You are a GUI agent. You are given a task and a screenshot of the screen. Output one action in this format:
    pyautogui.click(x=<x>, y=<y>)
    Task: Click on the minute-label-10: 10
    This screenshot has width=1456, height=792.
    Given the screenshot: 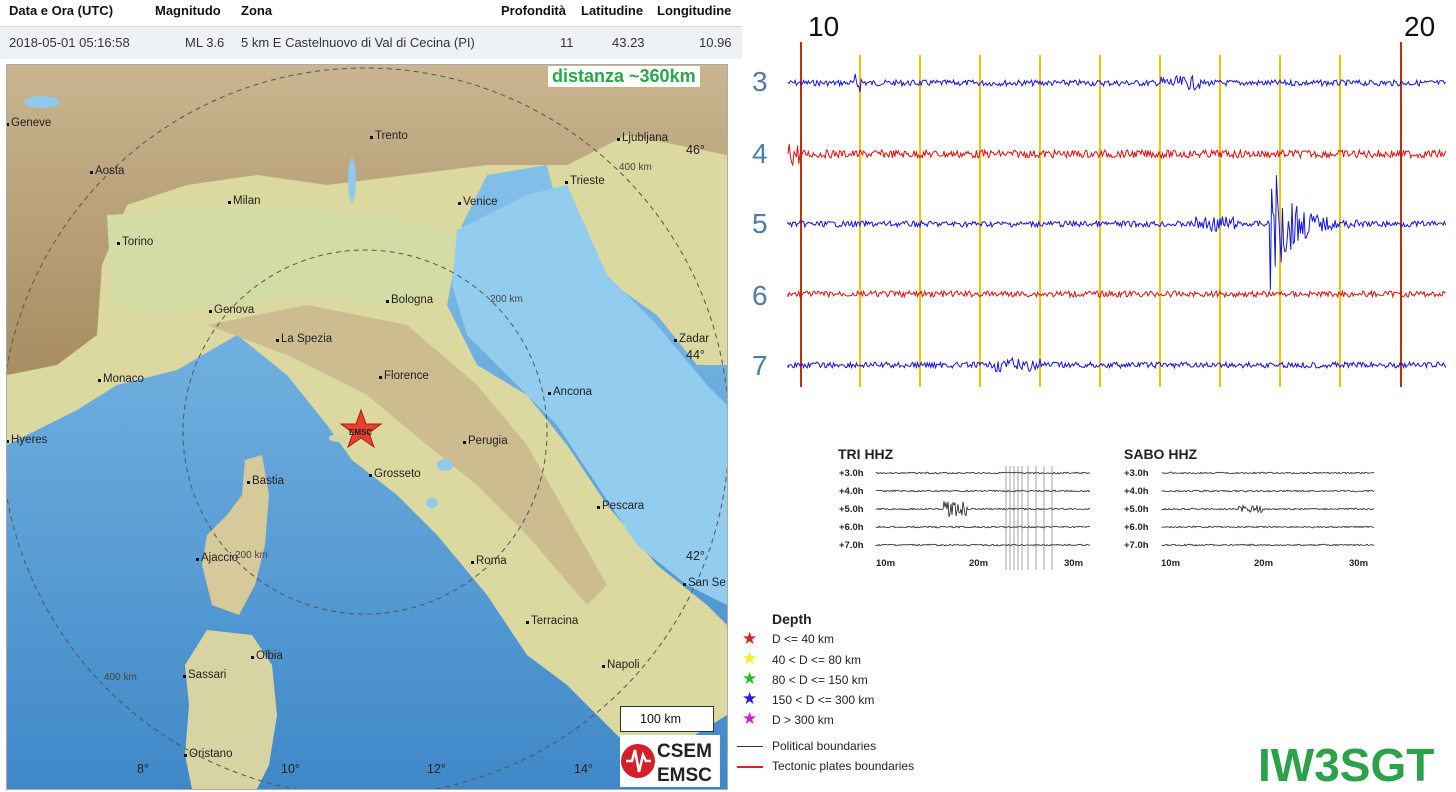 What is the action you would take?
    pyautogui.click(x=824, y=26)
    